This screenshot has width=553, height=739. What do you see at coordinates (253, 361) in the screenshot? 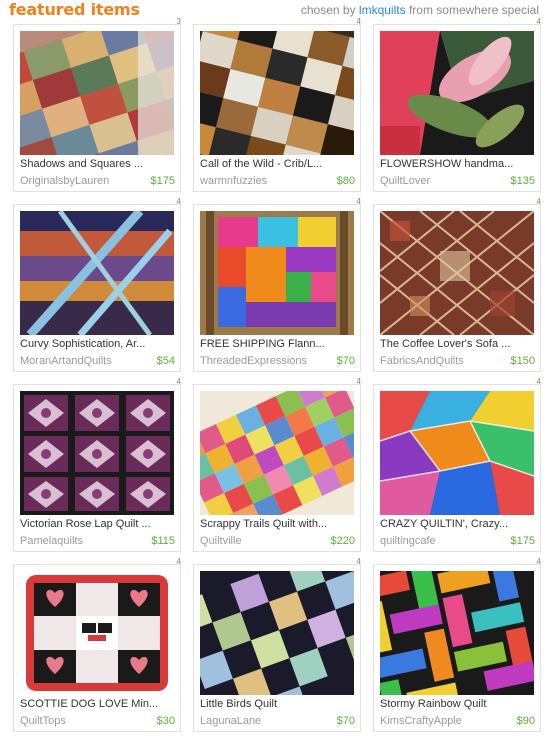
I see `shop-name: ThreadedExpressions` at bounding box center [253, 361].